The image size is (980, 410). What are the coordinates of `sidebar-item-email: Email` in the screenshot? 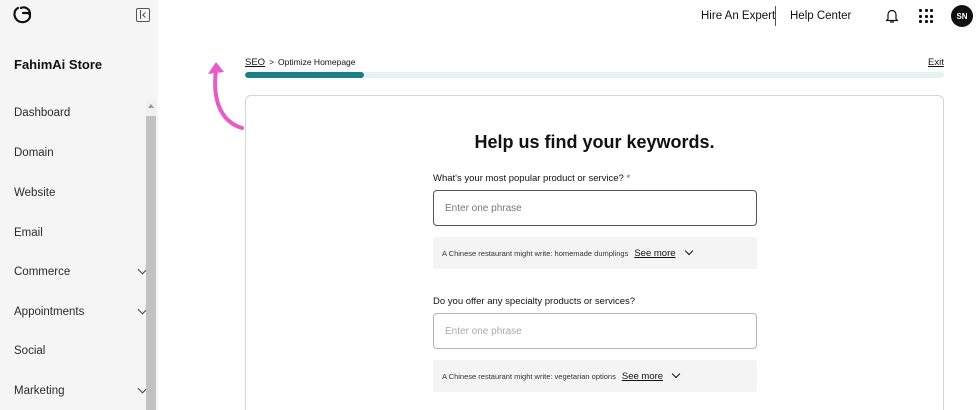 It's located at (73, 233).